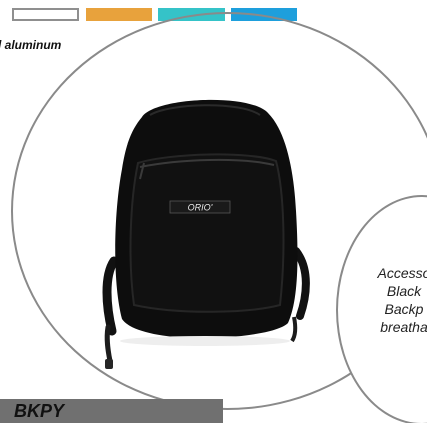  What do you see at coordinates (111, 411) in the screenshot?
I see `sku-bar: BKPY` at bounding box center [111, 411].